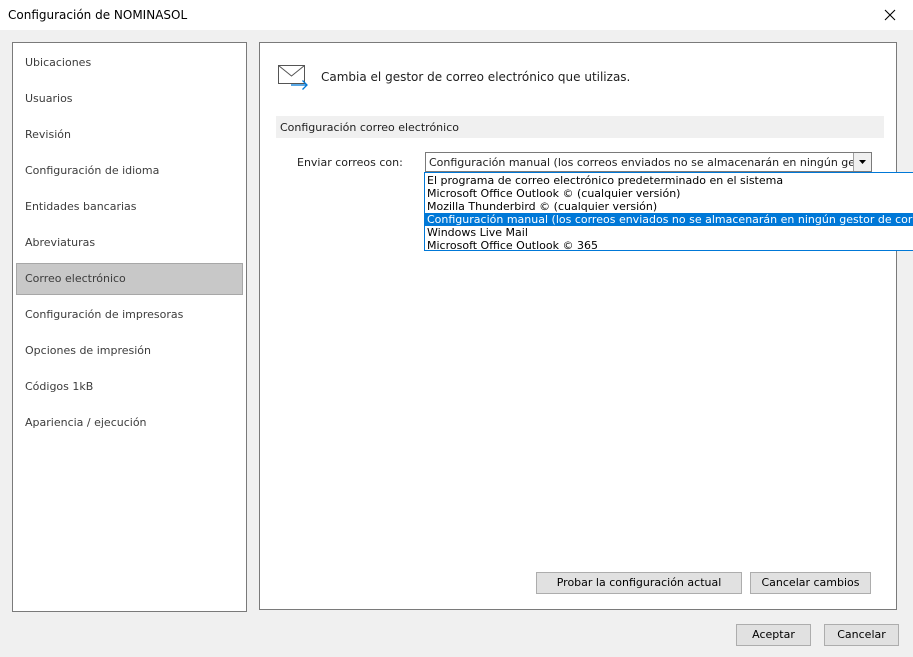  I want to click on sidebar-item-correo-electronico: Correo electrónico, so click(129, 279).